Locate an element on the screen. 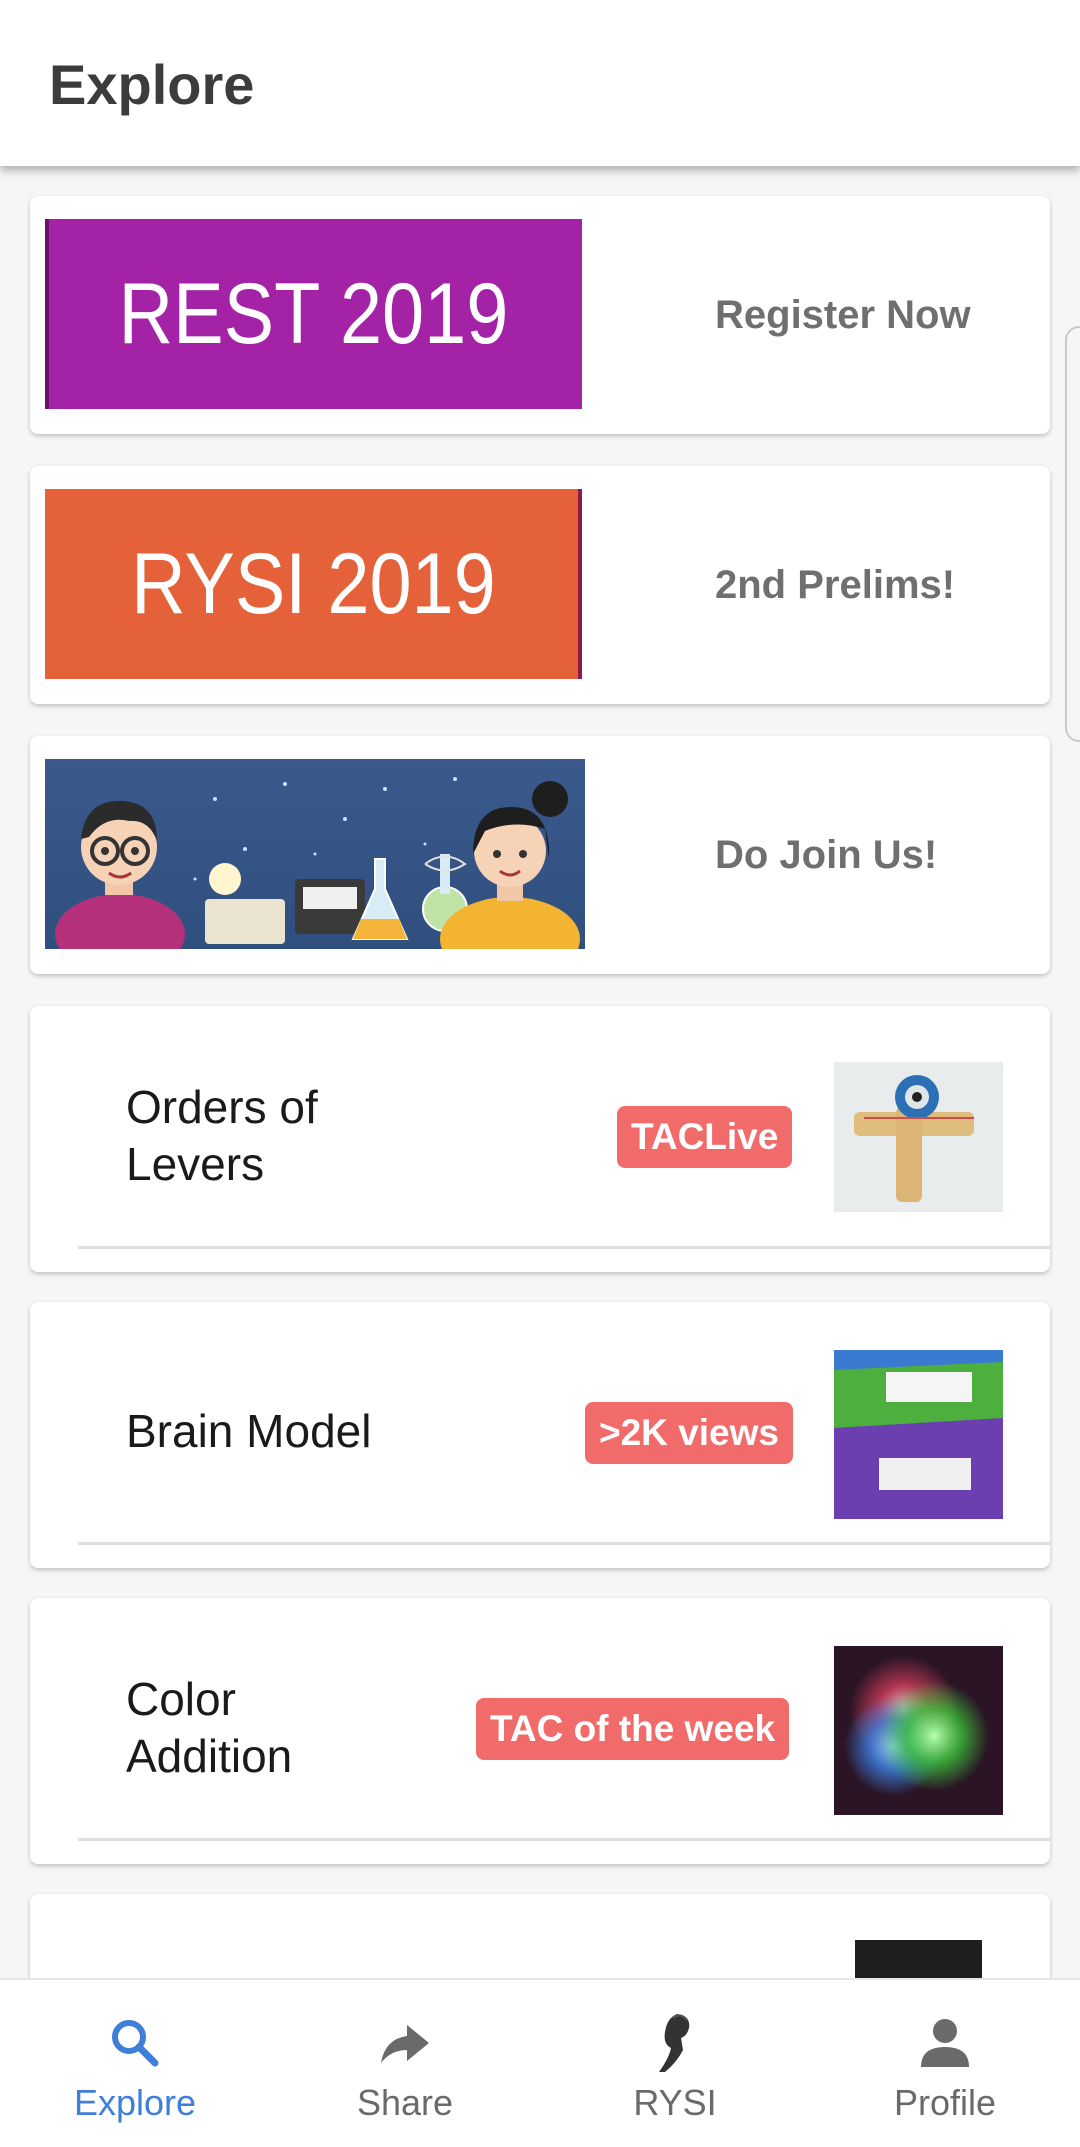 Image resolution: width=1080 pixels, height=2147 pixels. status-badge: >2K views is located at coordinates (689, 1433).